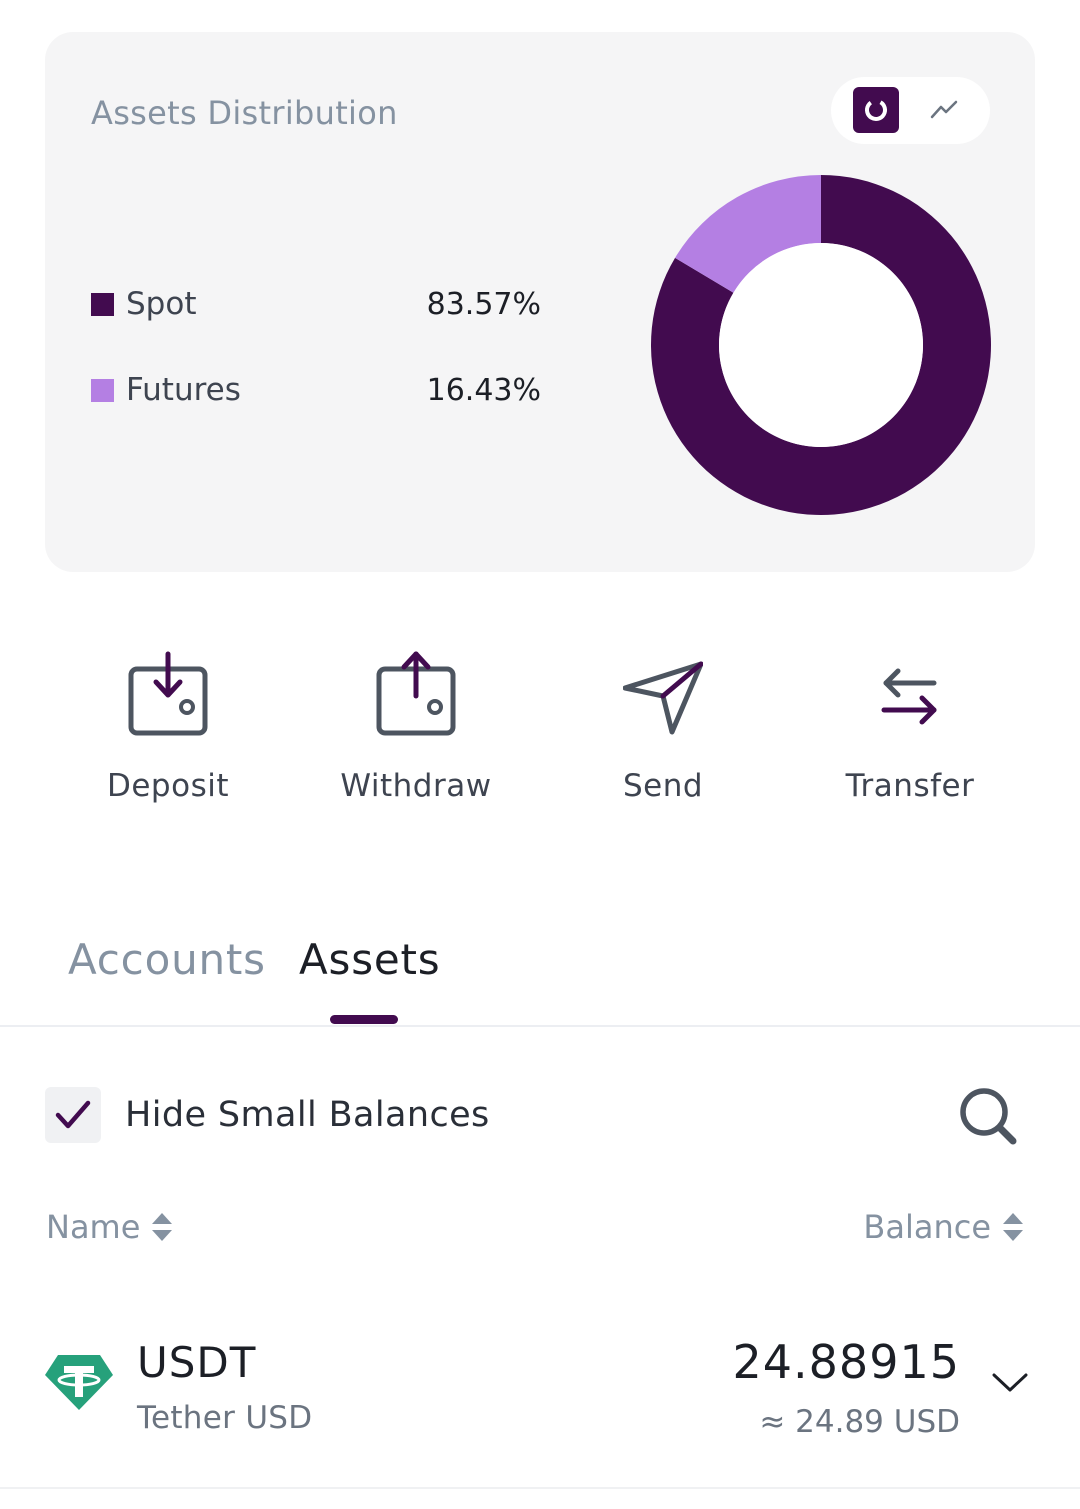 This screenshot has width=1080, height=1509. I want to click on deposit-wallet-icon, so click(168, 693).